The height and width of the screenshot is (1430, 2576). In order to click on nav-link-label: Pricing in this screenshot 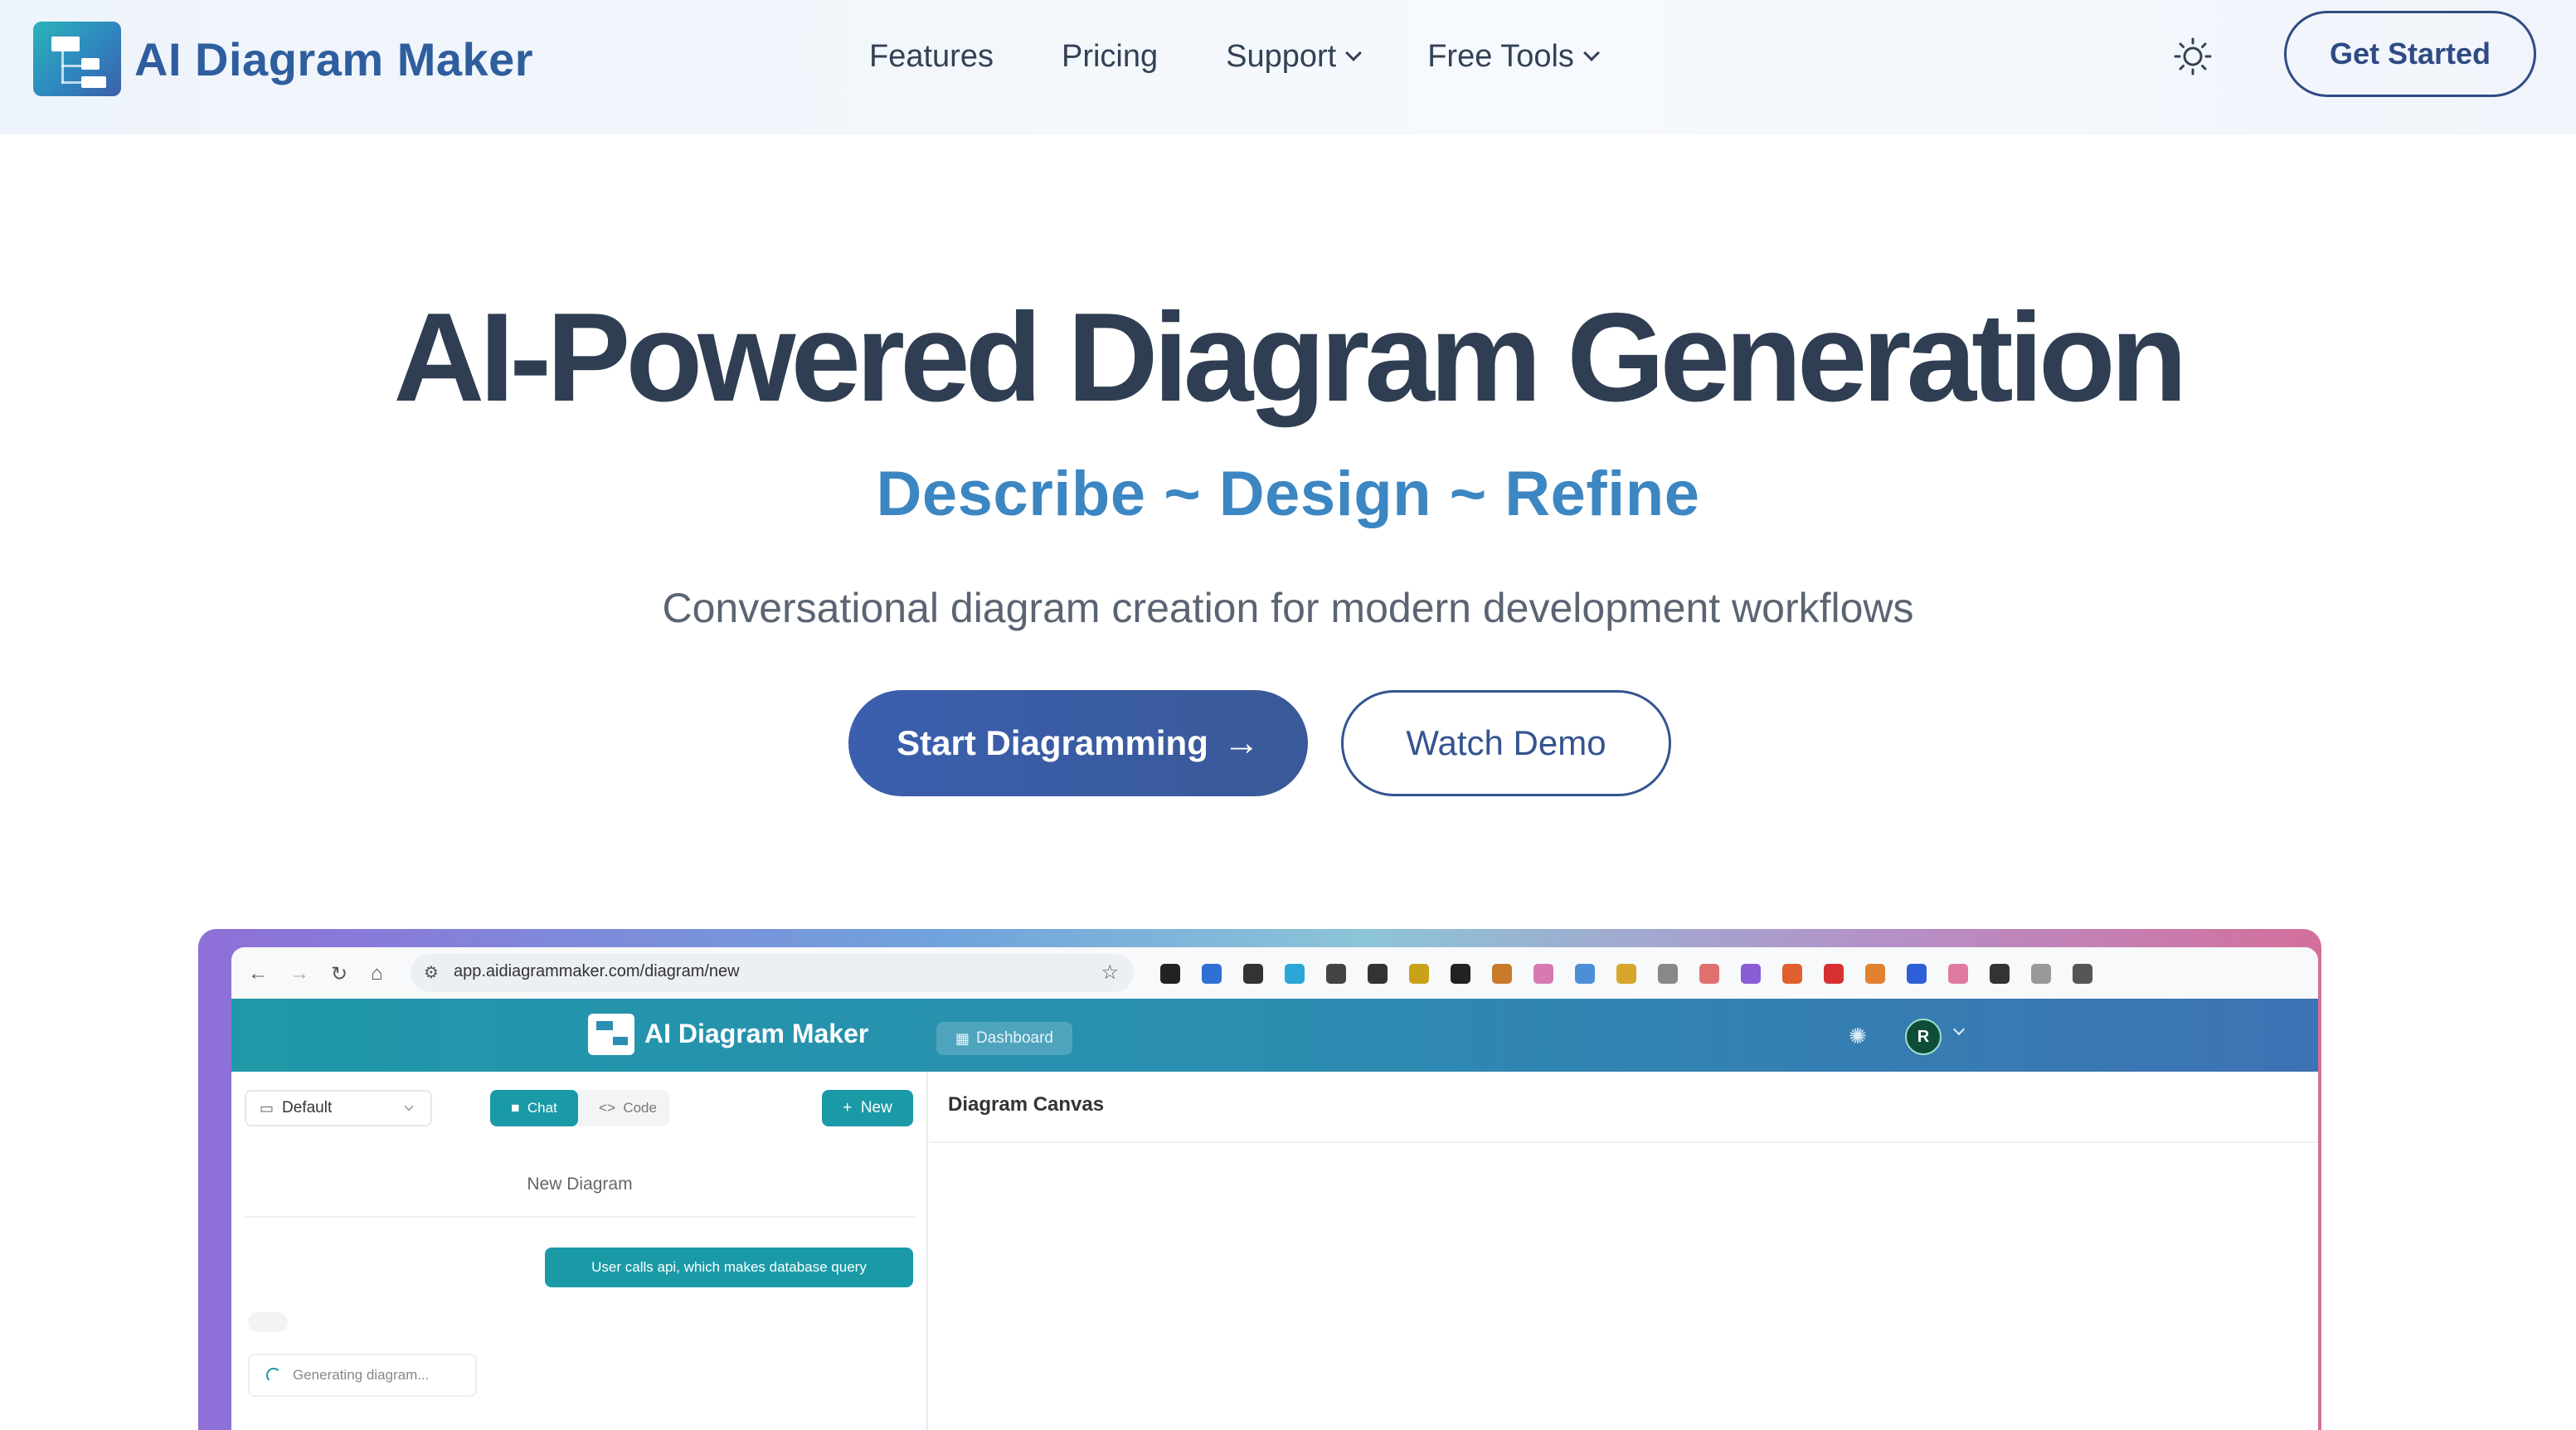, I will do `click(1110, 56)`.